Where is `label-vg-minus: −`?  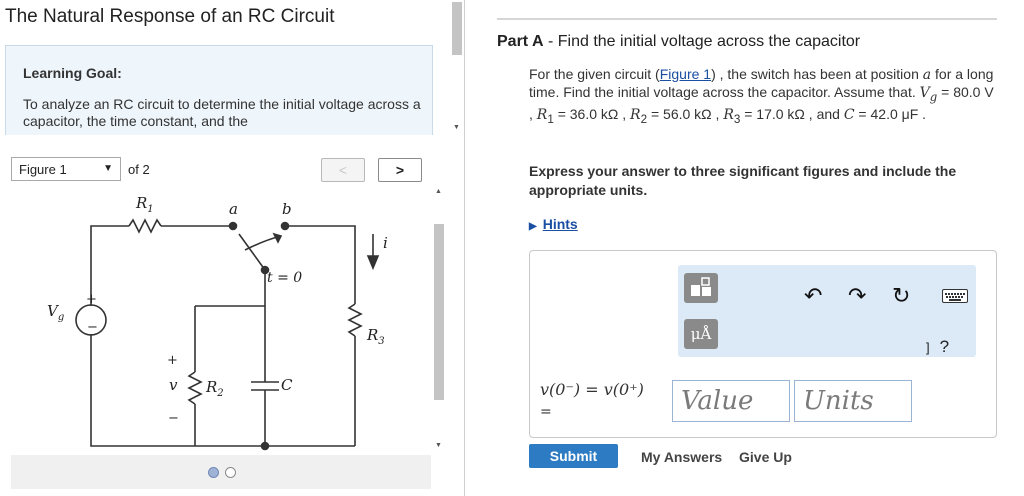
label-vg-minus: − is located at coordinates (92, 327).